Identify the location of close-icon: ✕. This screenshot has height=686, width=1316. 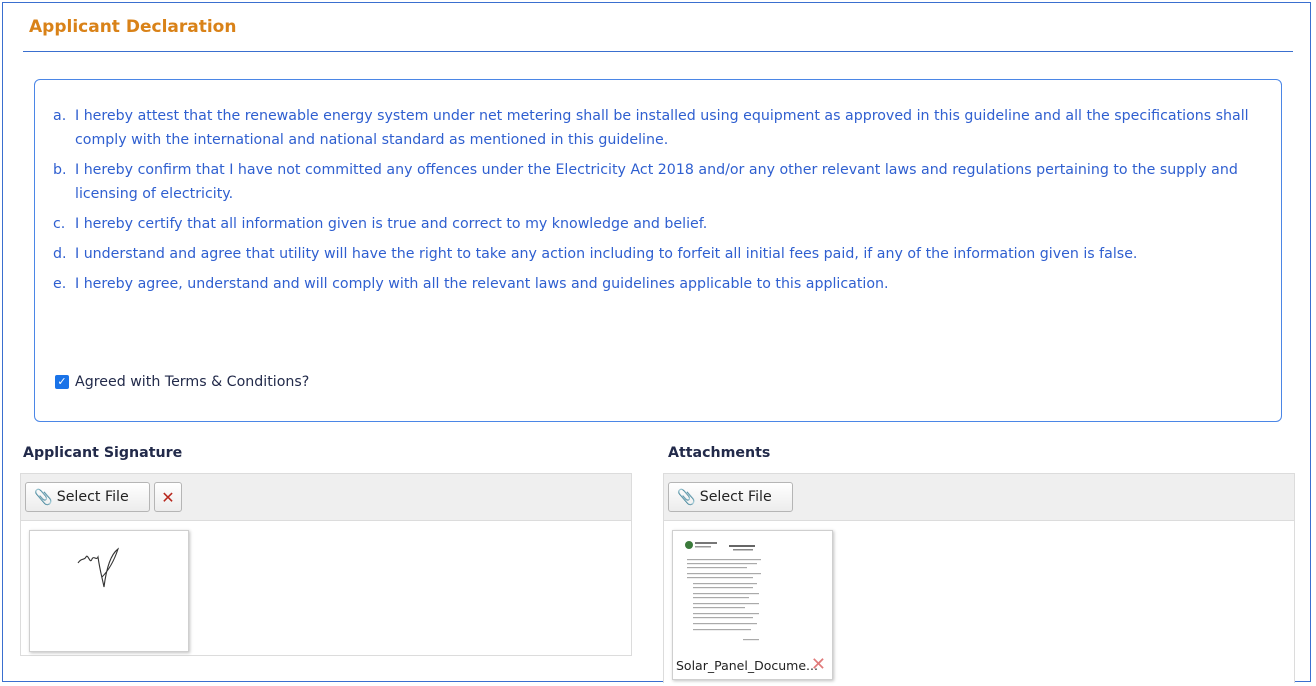
(168, 497).